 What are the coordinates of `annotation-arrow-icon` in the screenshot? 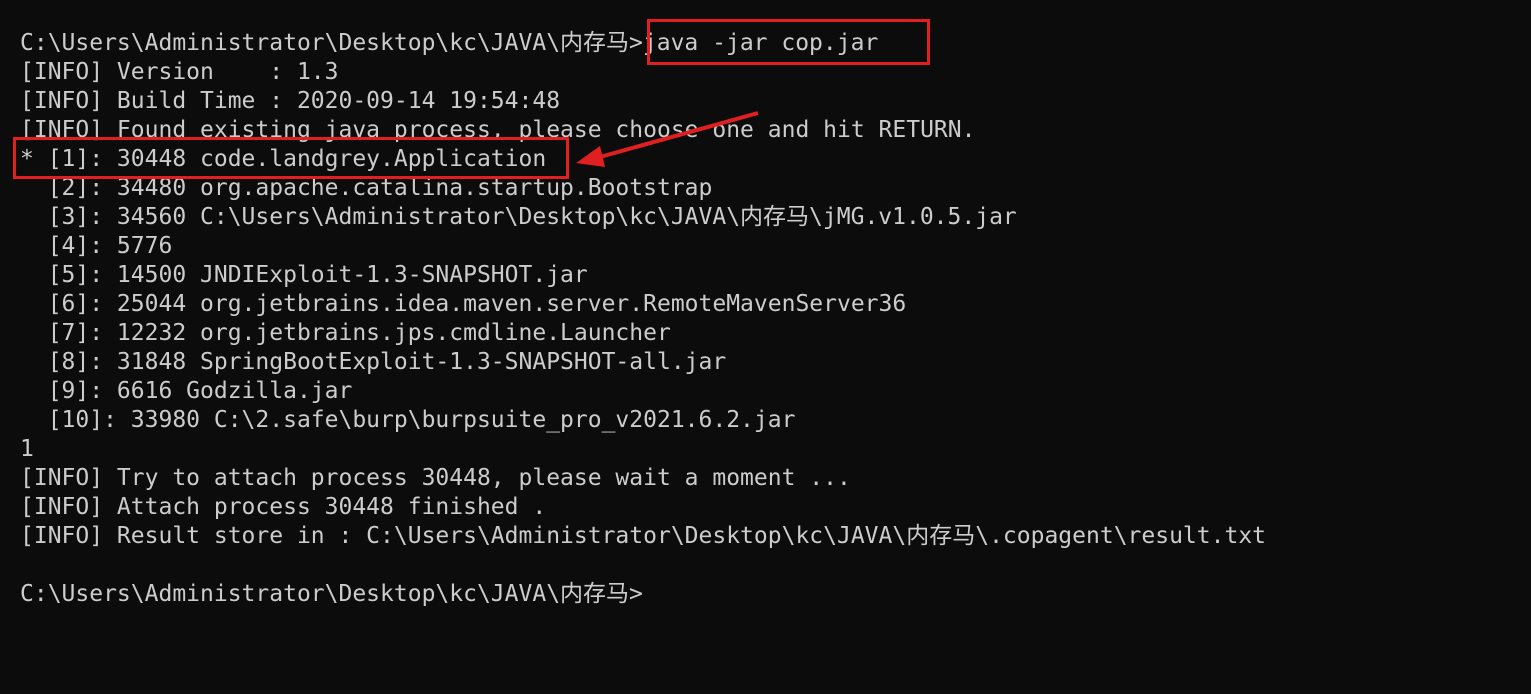 It's located at (667, 139).